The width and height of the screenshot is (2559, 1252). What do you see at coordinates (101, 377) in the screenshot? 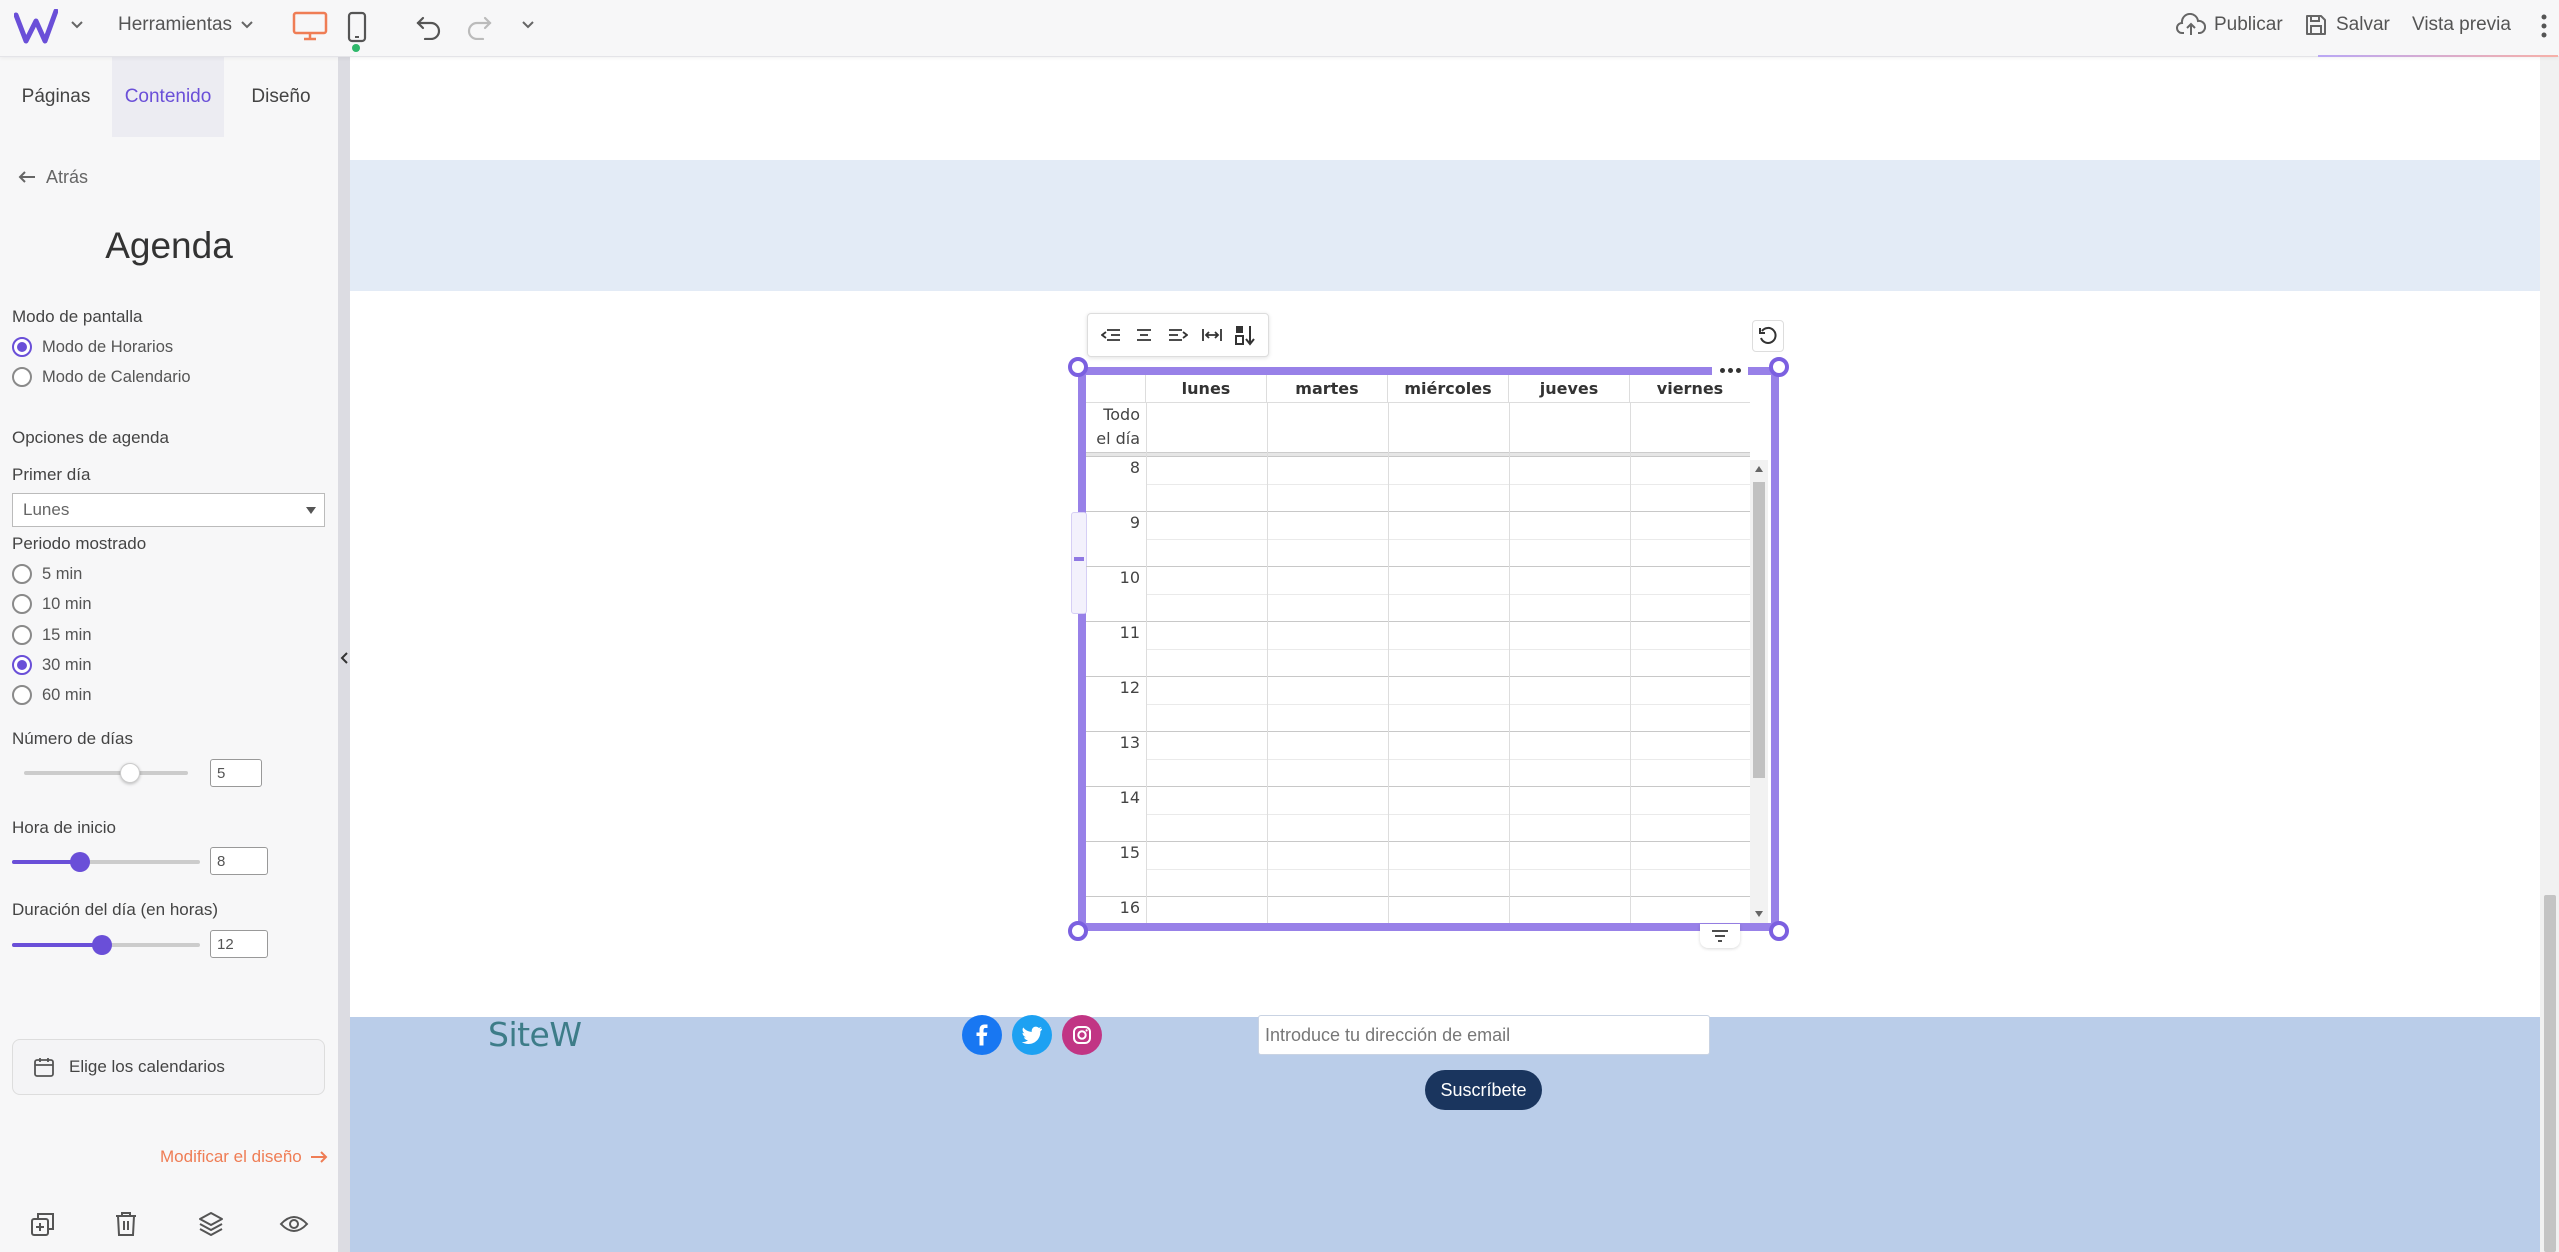
I see `radio-calendar-mode: Modo de Calendario` at bounding box center [101, 377].